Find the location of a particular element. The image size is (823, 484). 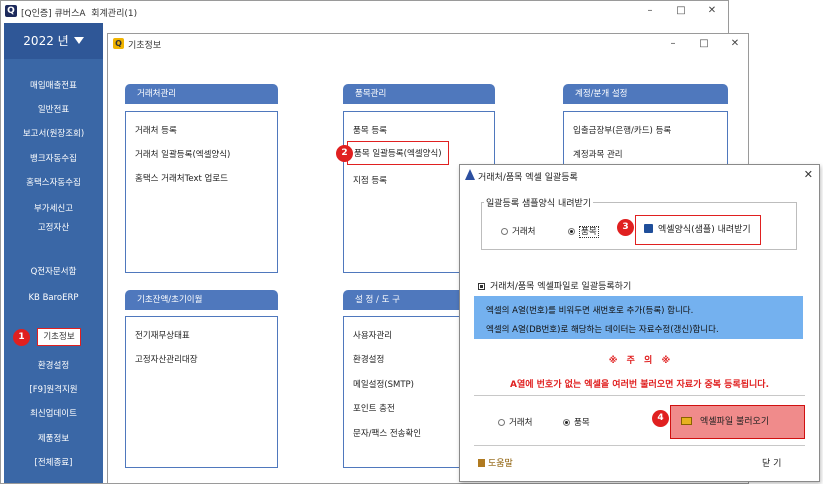

help-link: 도움말 is located at coordinates (495, 462).